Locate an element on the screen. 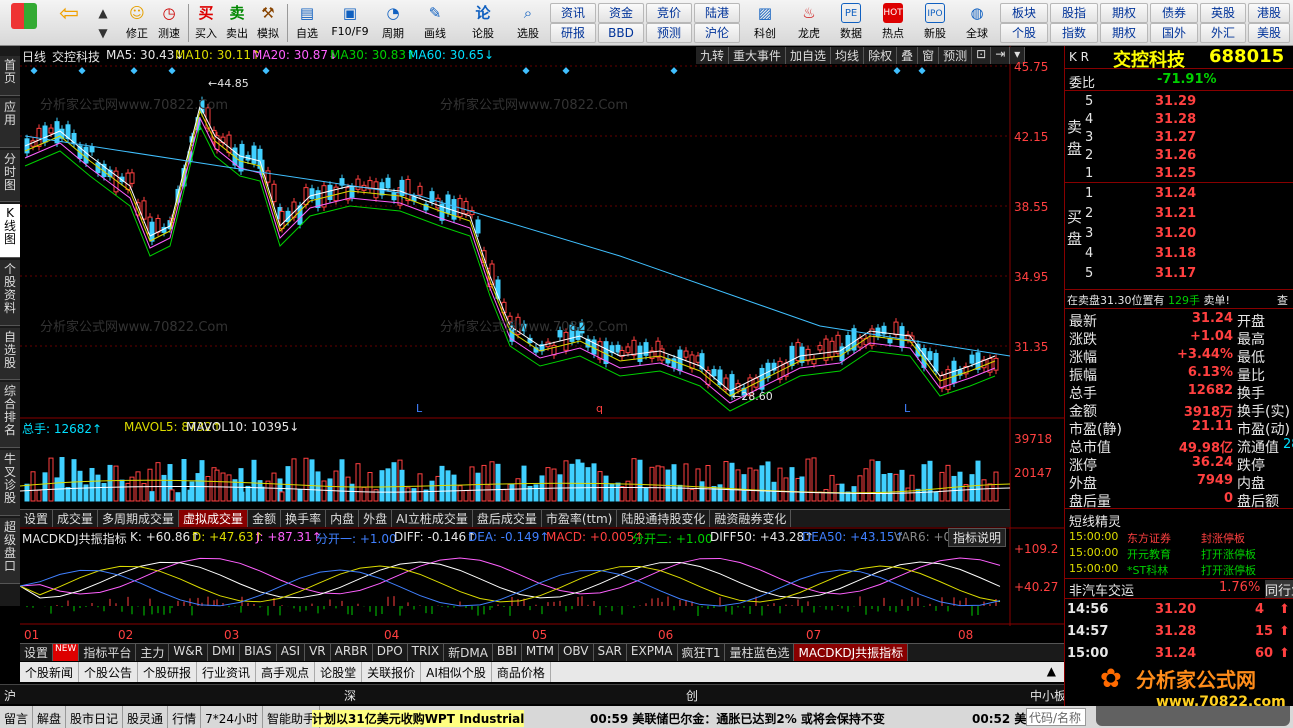  sell-price: 31.26 is located at coordinates (1175, 155).